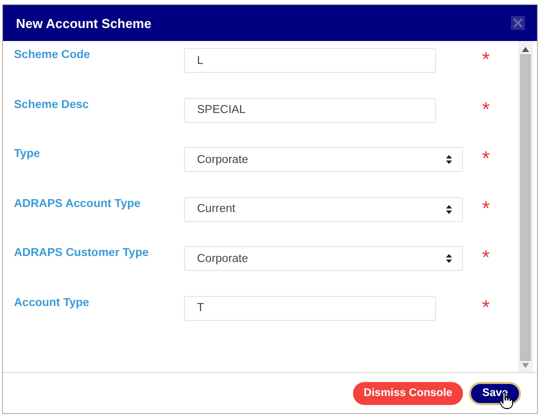 This screenshot has height=419, width=543. I want to click on field-label: ADRAPS Customer Type, so click(82, 253).